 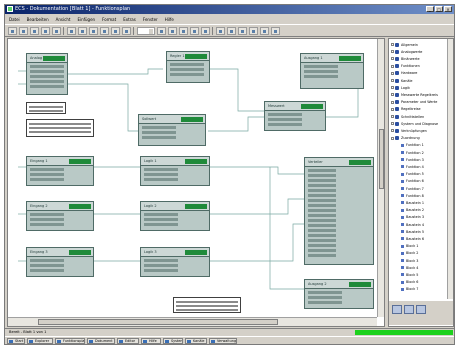 I want to click on taskbar-button: Editor, so click(x=128, y=341).